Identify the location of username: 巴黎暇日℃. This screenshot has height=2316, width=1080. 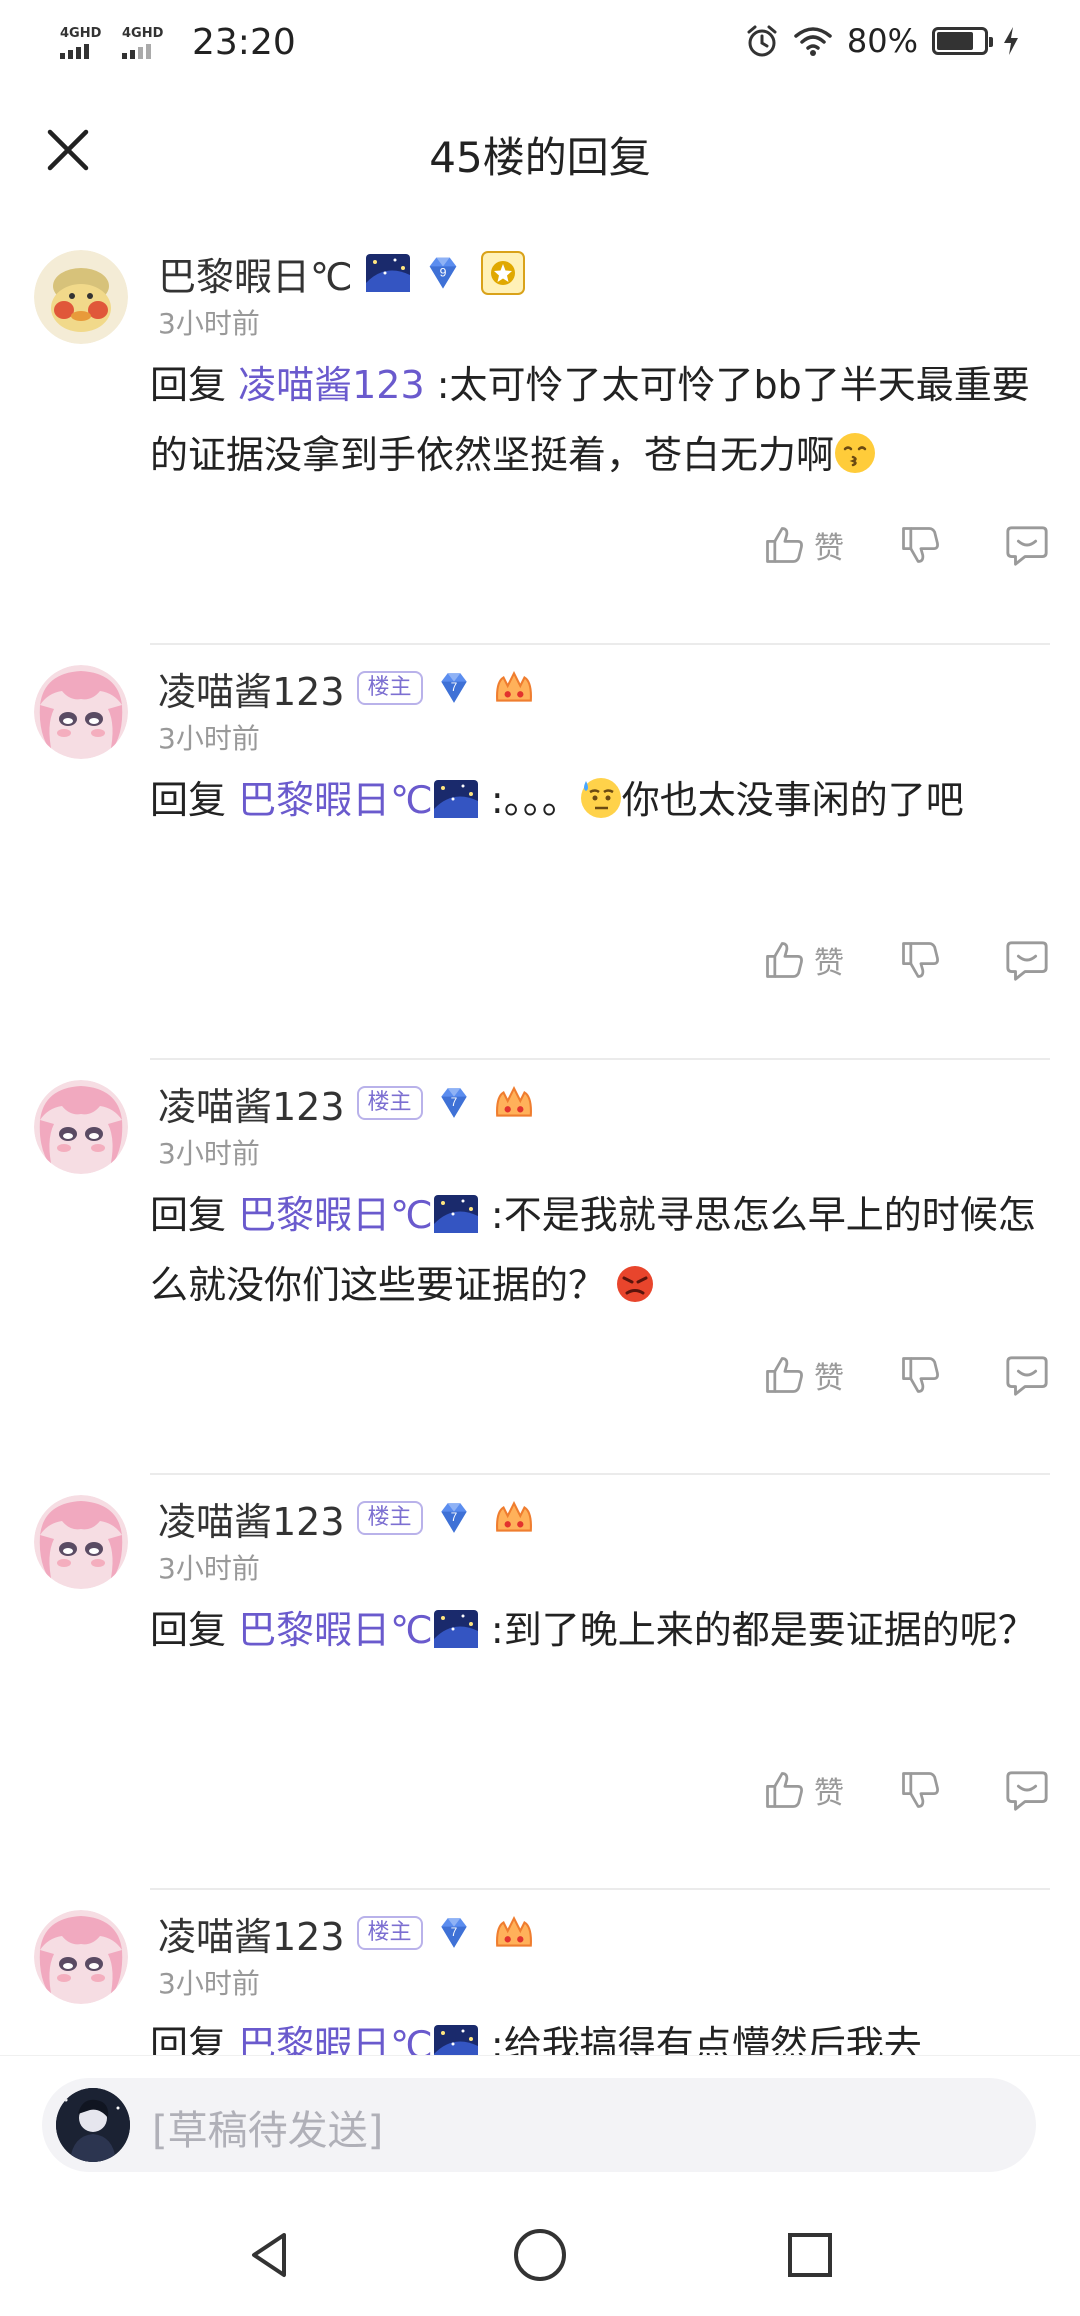
(255, 273).